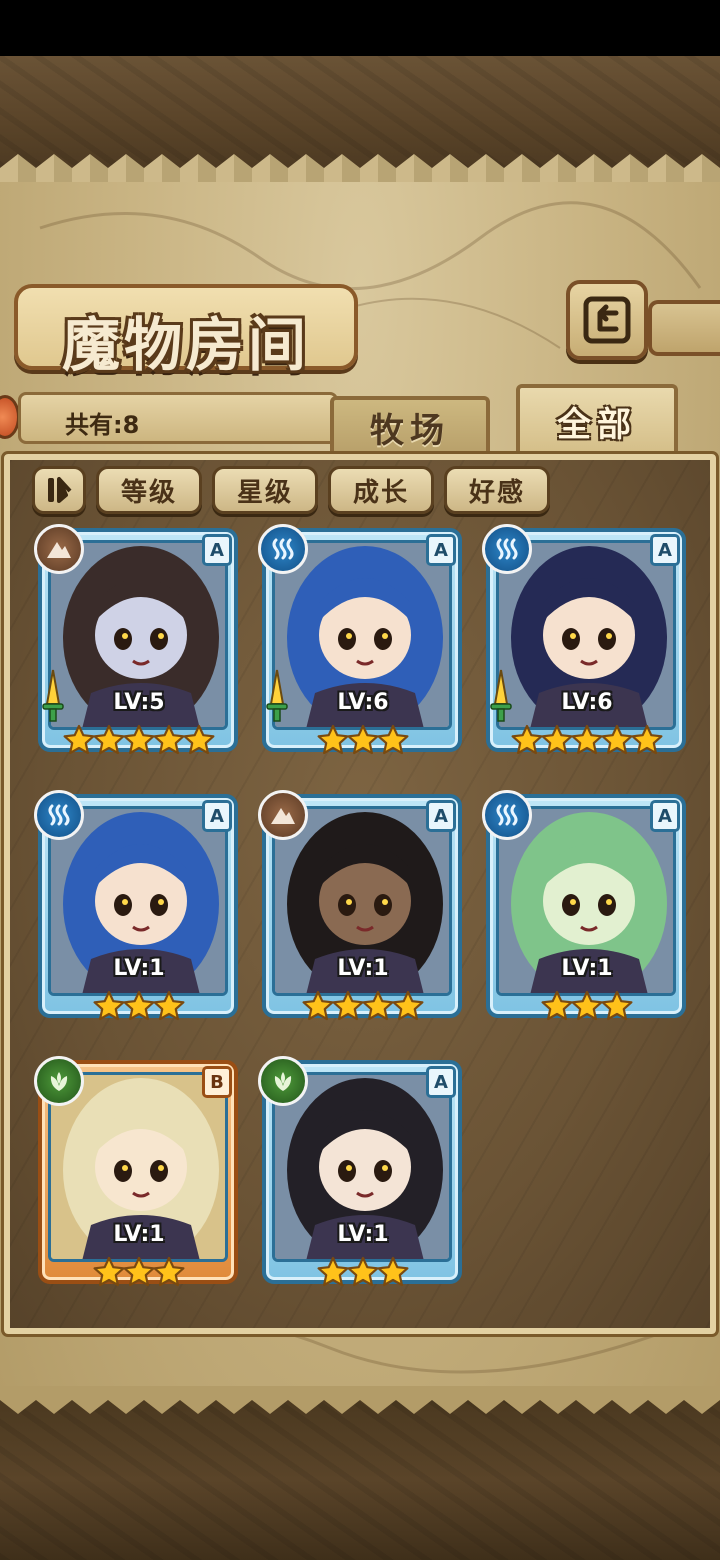 The height and width of the screenshot is (1560, 720). What do you see at coordinates (360, 1480) in the screenshot?
I see `background-bottom` at bounding box center [360, 1480].